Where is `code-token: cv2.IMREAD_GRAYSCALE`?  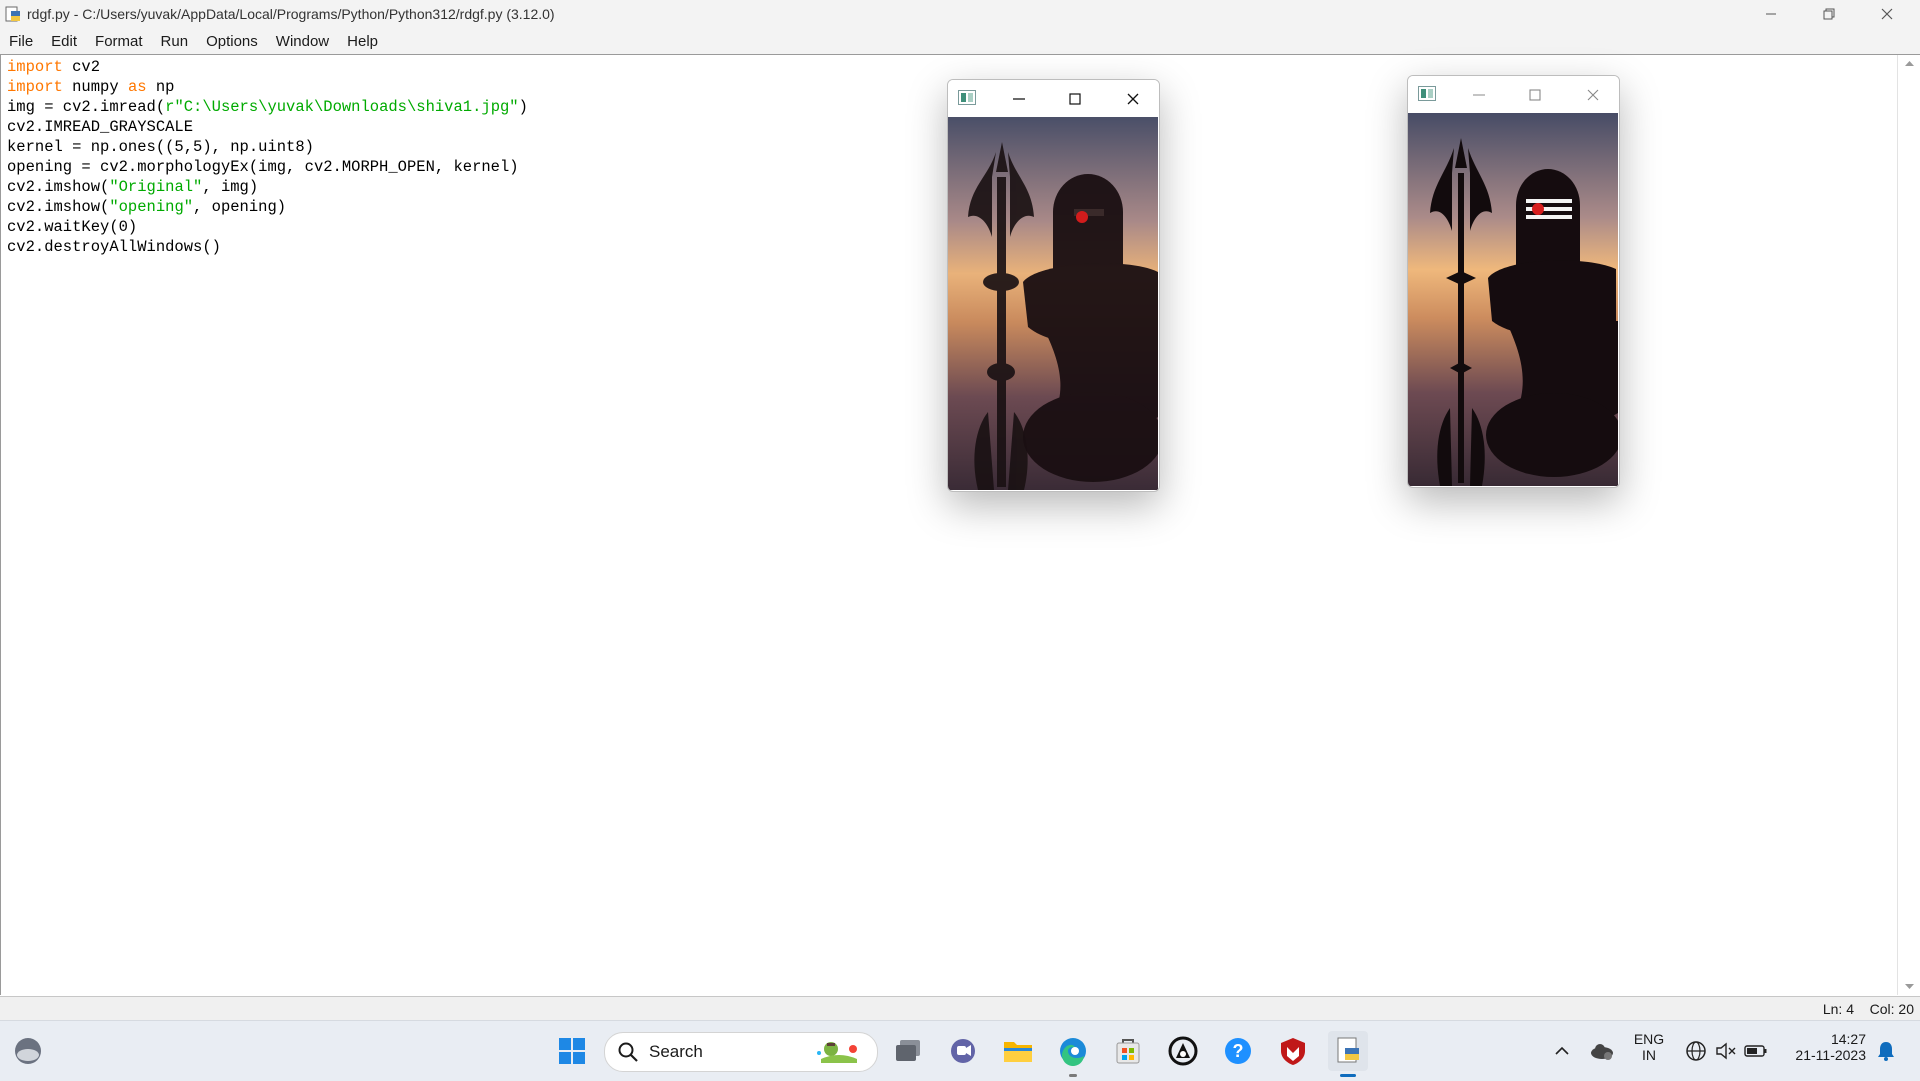 code-token: cv2.IMREAD_GRAYSCALE is located at coordinates (100, 127).